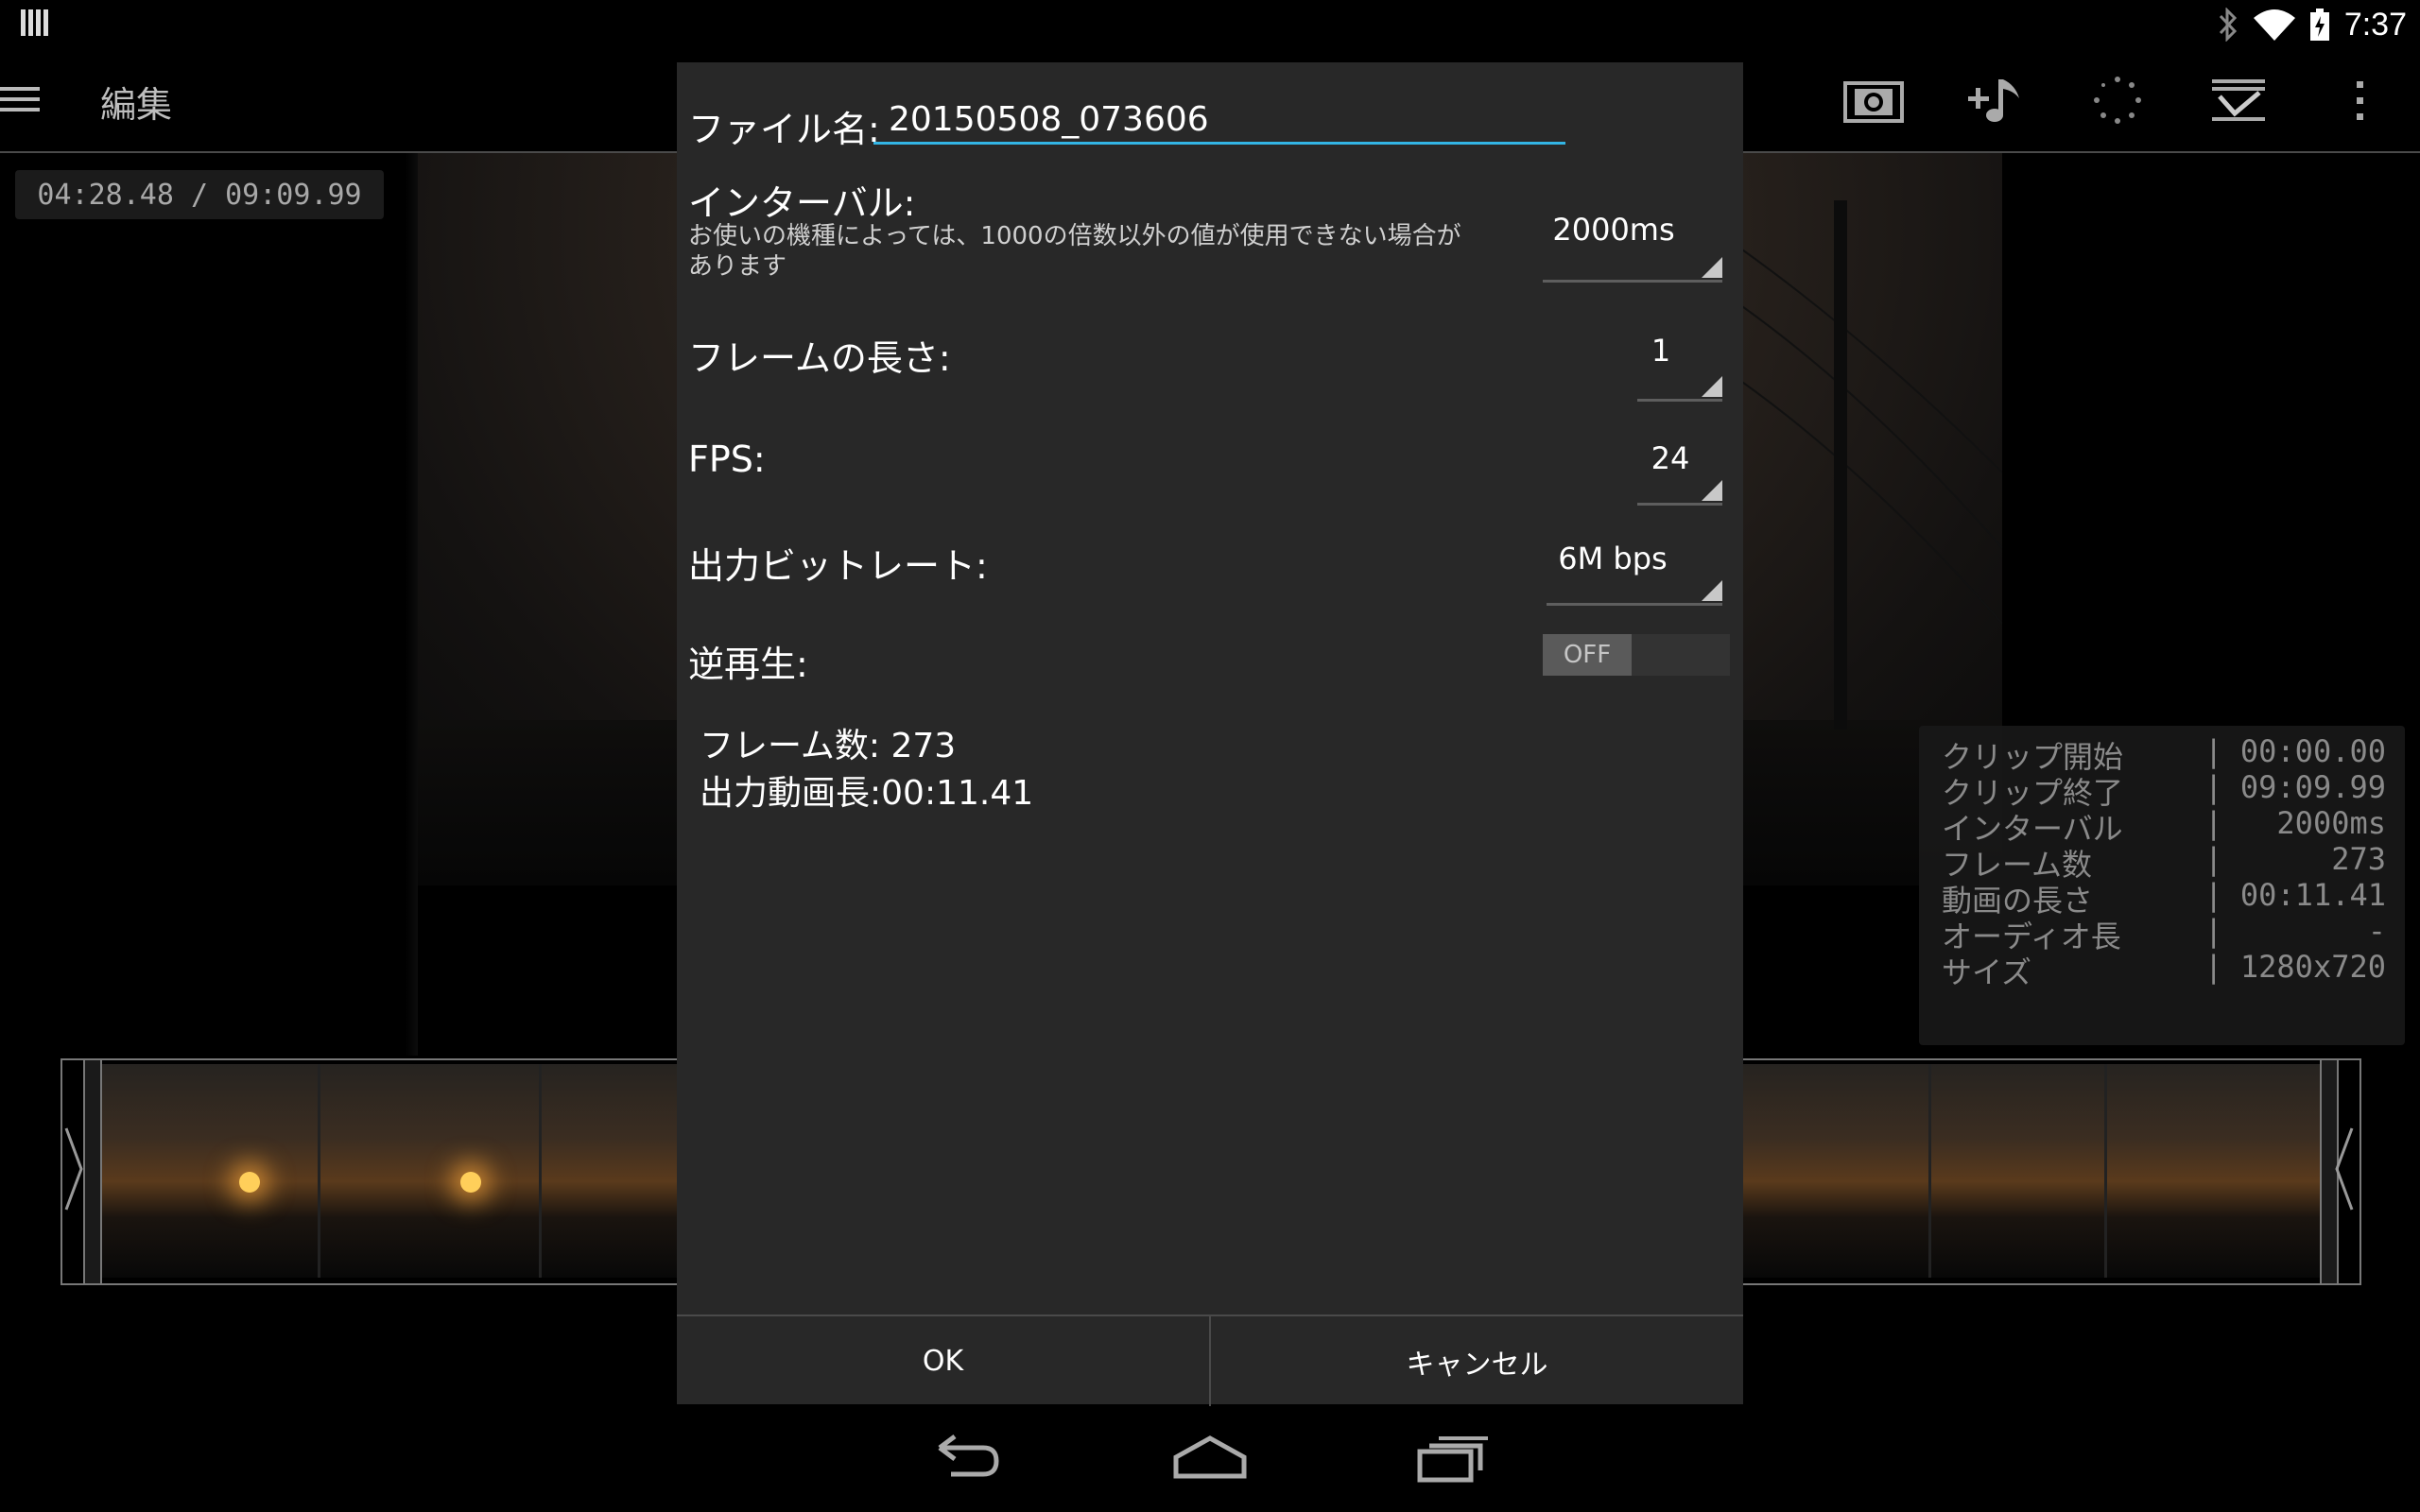  What do you see at coordinates (748, 664) in the screenshot?
I see `reverse-label: 逆再生:` at bounding box center [748, 664].